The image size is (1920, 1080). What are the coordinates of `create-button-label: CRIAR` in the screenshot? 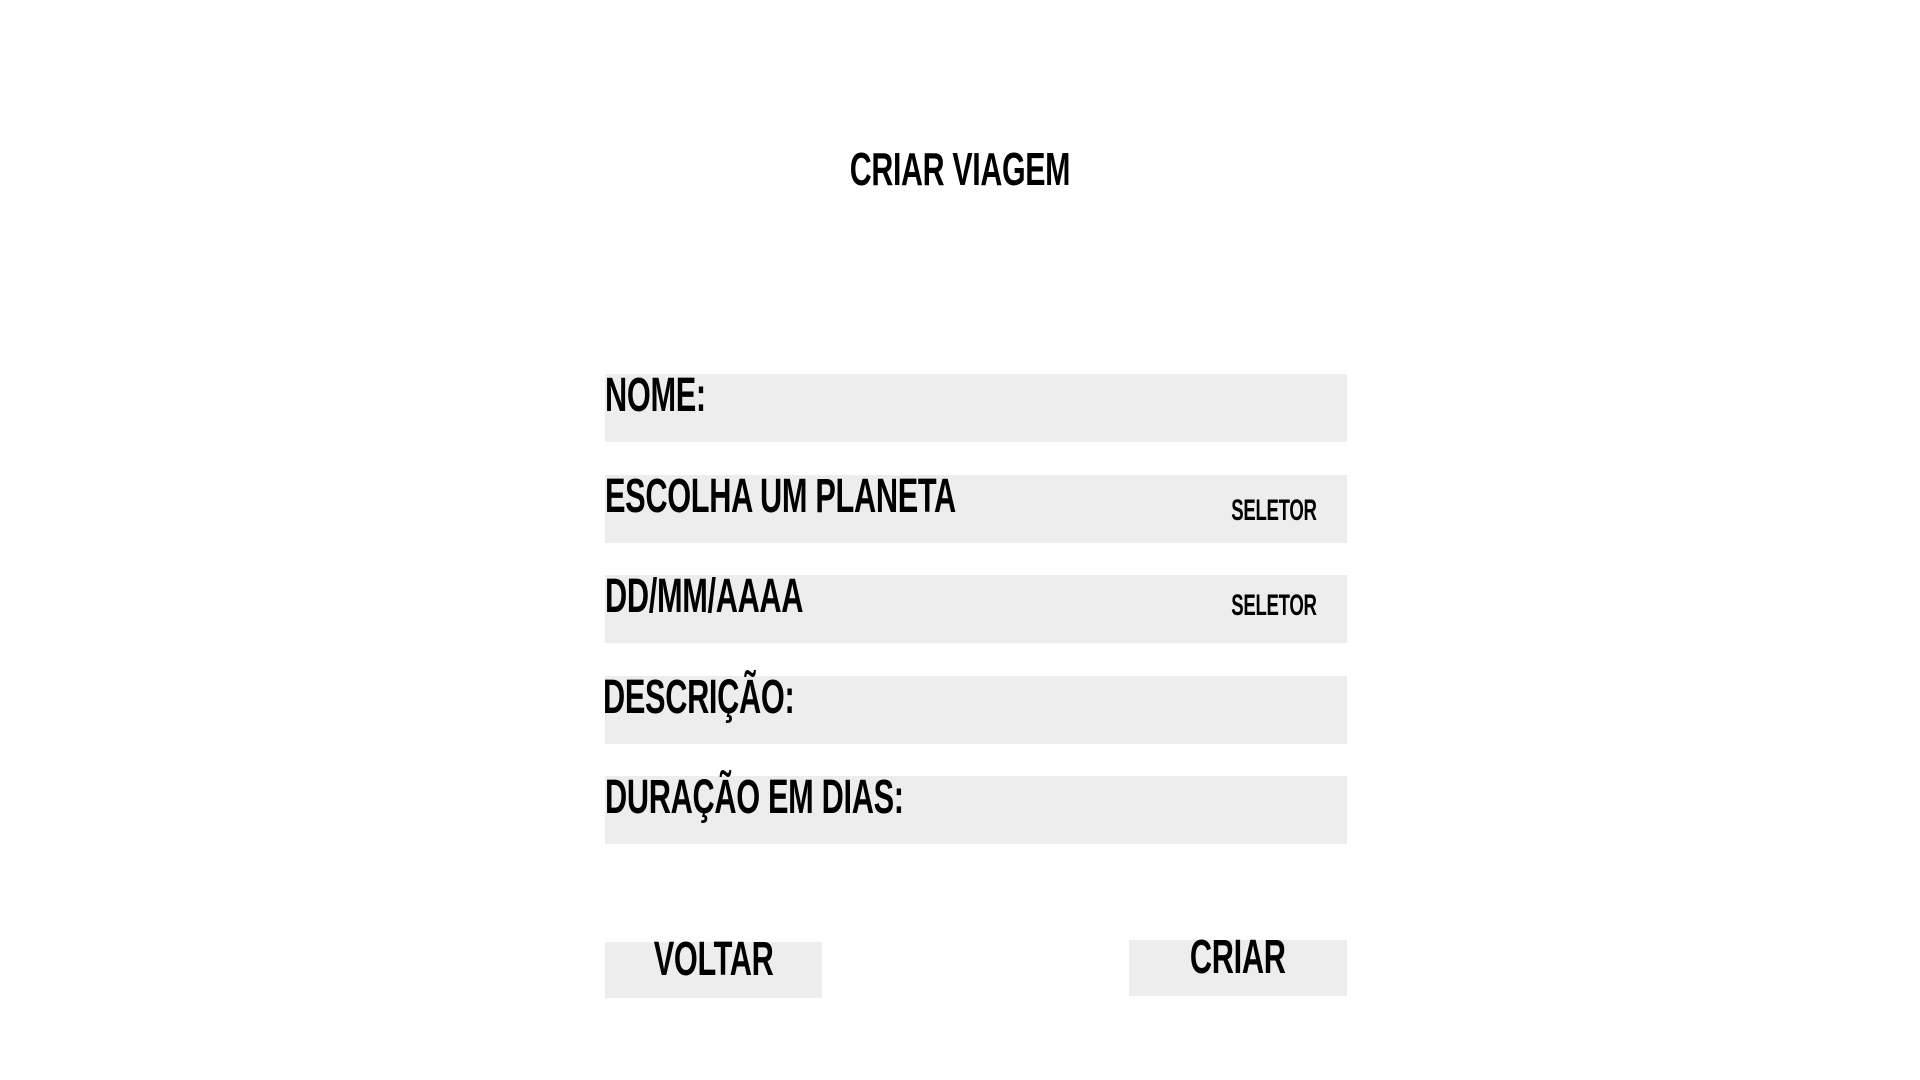 It's located at (1238, 957).